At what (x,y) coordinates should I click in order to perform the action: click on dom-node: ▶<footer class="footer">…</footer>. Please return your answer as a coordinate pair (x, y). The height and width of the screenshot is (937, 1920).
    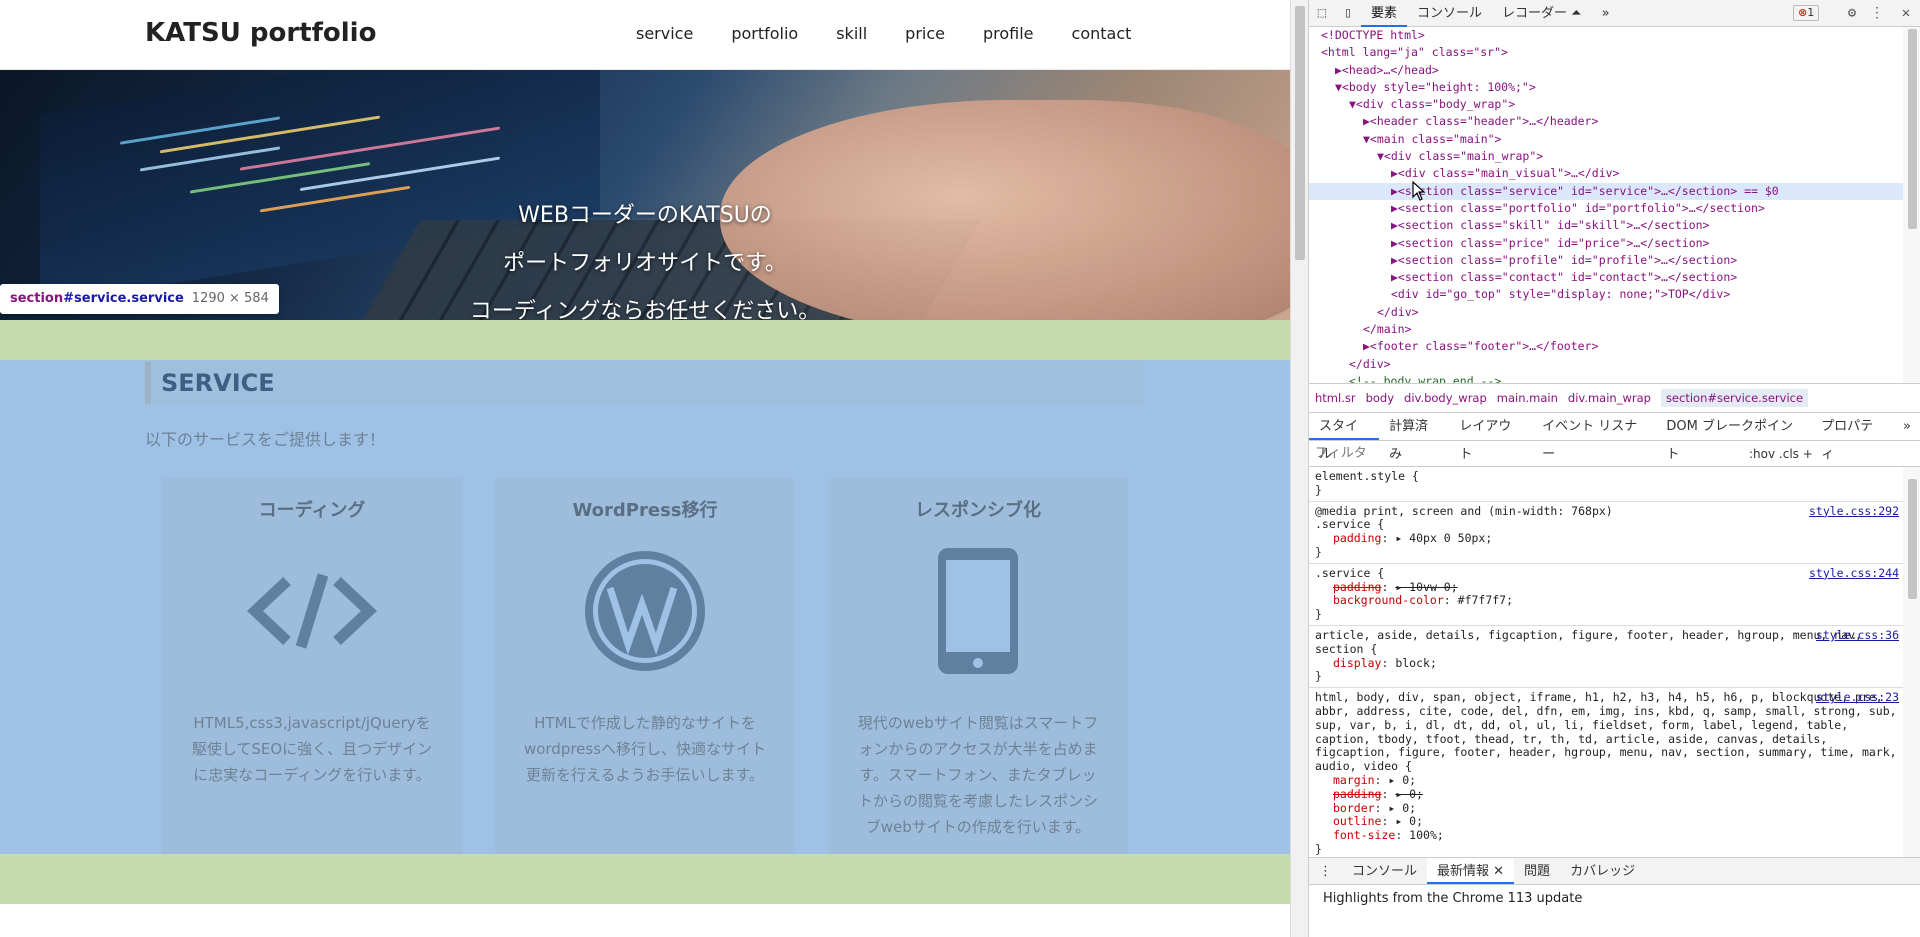
    Looking at the image, I should click on (1606, 346).